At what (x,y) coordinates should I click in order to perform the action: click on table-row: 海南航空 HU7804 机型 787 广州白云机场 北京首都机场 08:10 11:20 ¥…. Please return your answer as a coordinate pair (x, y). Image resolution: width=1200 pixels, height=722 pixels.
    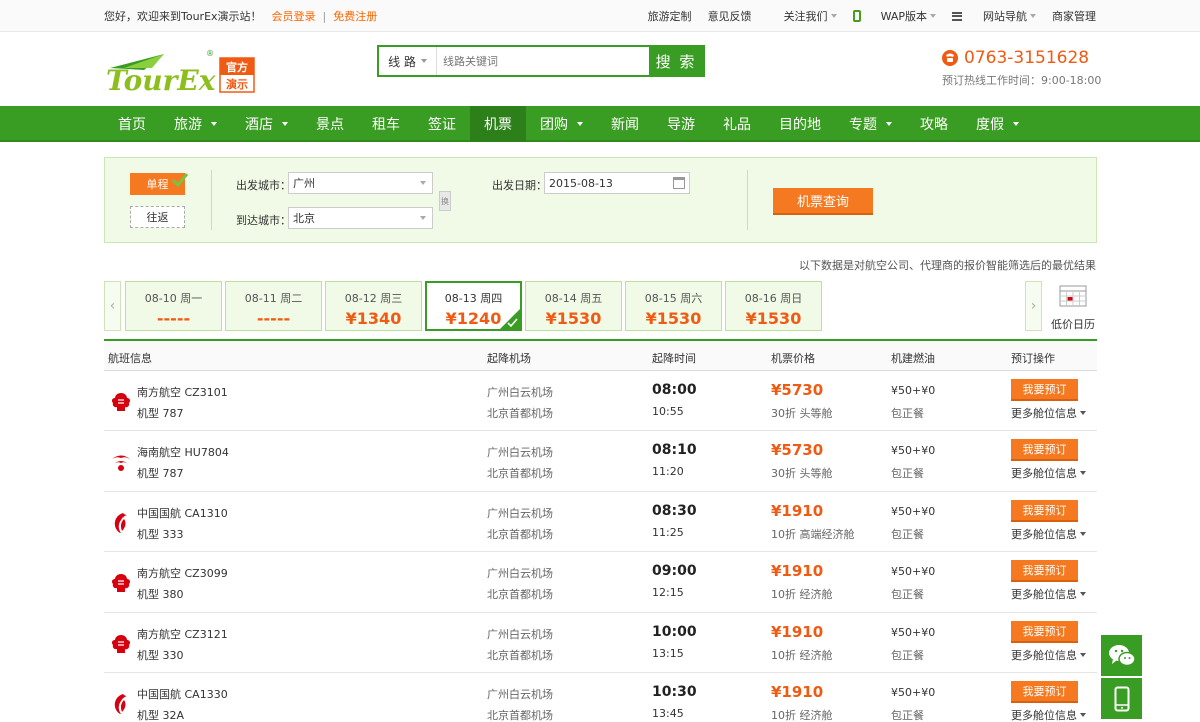
    Looking at the image, I should click on (600, 461).